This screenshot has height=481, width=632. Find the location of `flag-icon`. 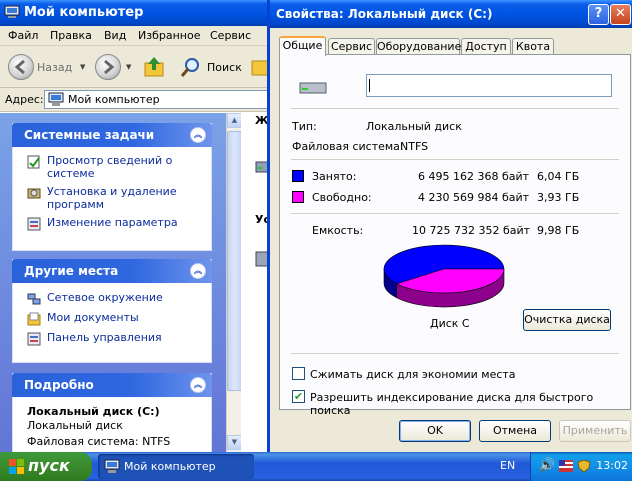

flag-icon is located at coordinates (566, 466).